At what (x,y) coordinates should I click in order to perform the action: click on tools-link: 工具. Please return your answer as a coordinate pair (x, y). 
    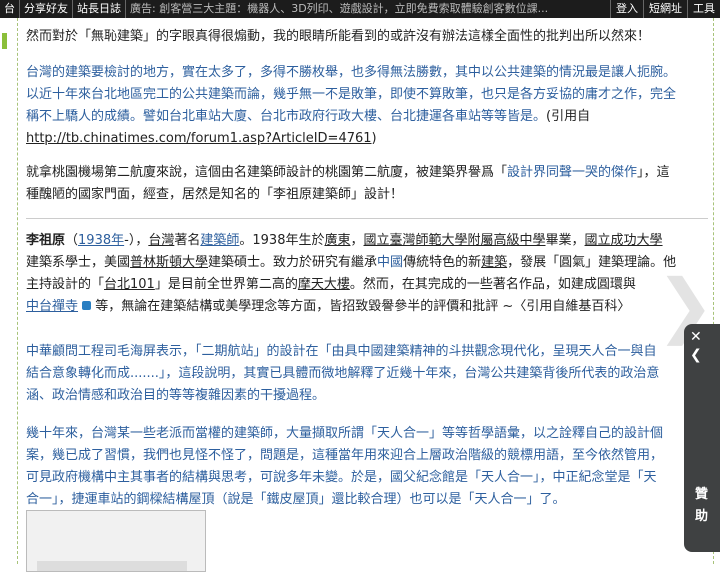
    Looking at the image, I should click on (703, 9).